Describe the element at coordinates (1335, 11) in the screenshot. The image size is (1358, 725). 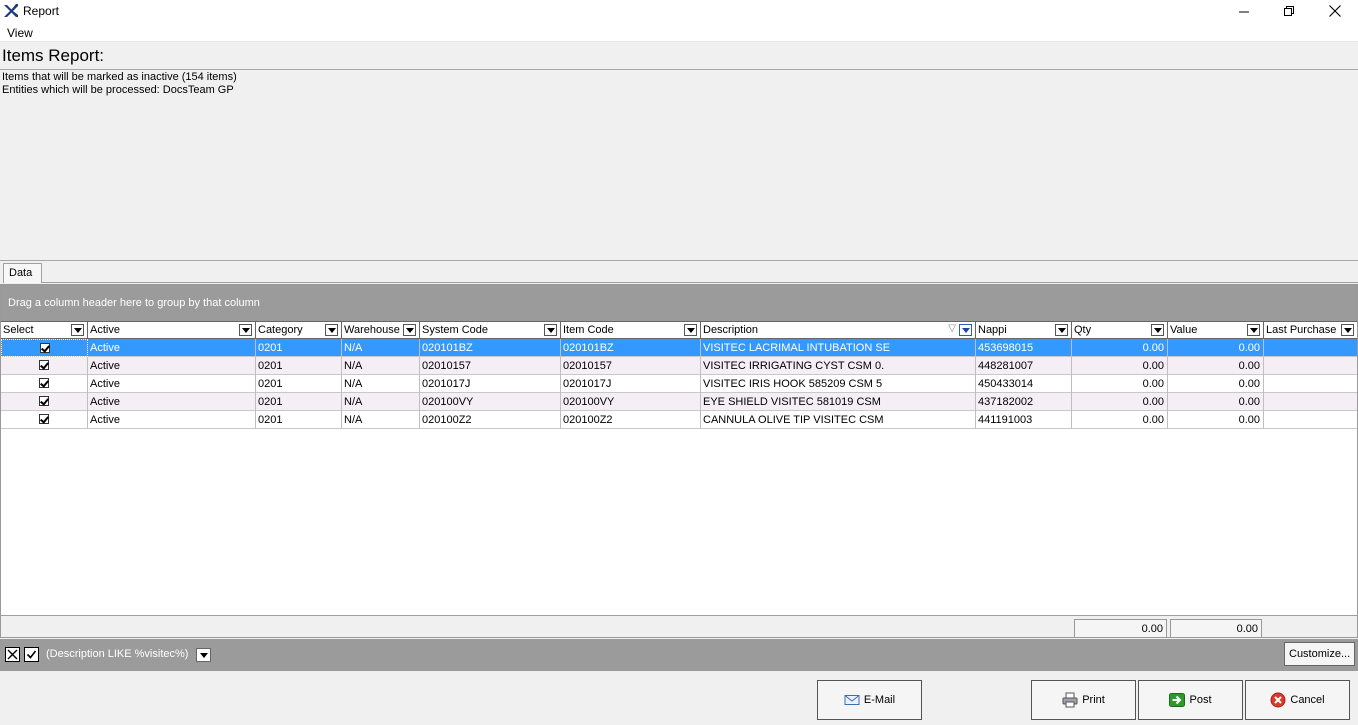
I see `close-window-button` at that location.